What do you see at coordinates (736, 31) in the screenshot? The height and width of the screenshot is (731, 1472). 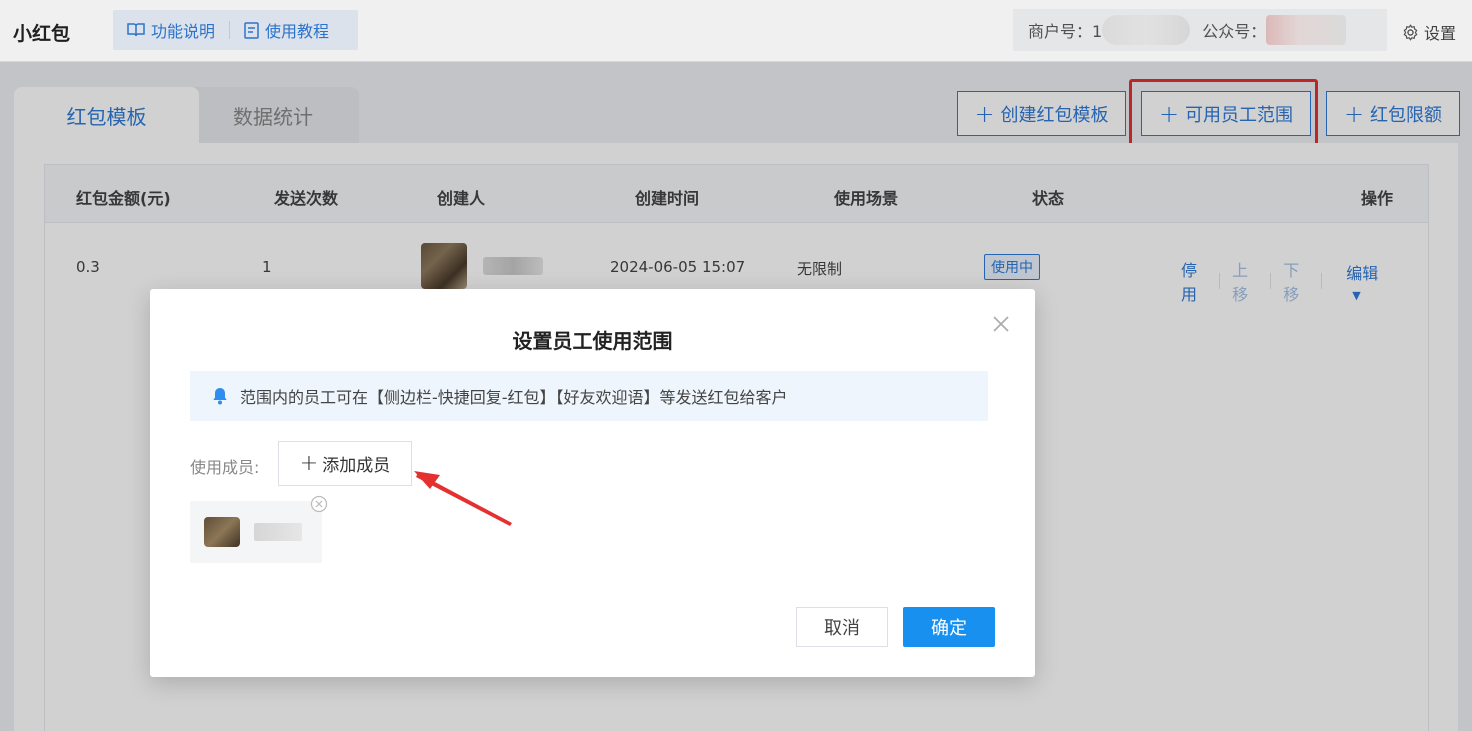 I see `header-shade` at bounding box center [736, 31].